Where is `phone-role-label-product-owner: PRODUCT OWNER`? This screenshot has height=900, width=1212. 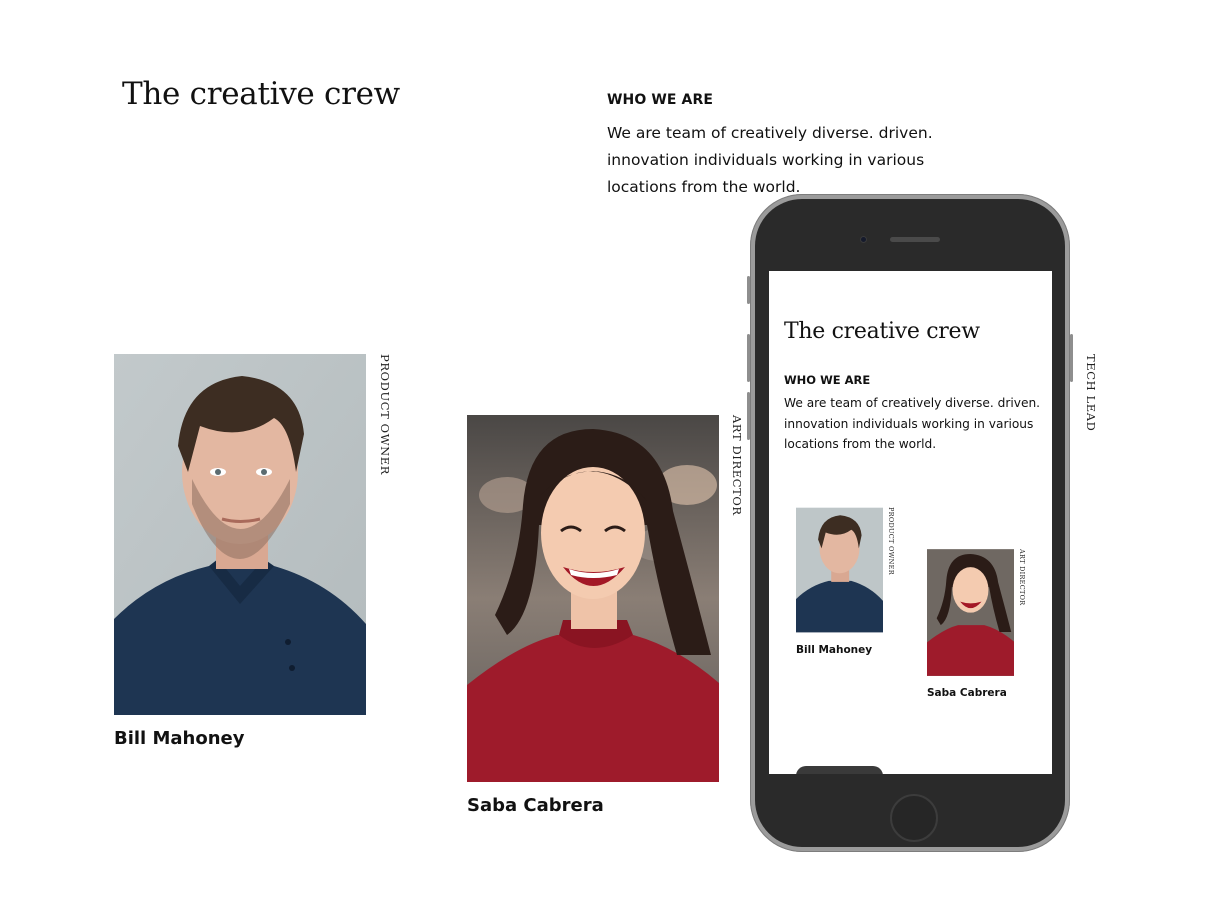 phone-role-label-product-owner: PRODUCT OWNER is located at coordinates (891, 541).